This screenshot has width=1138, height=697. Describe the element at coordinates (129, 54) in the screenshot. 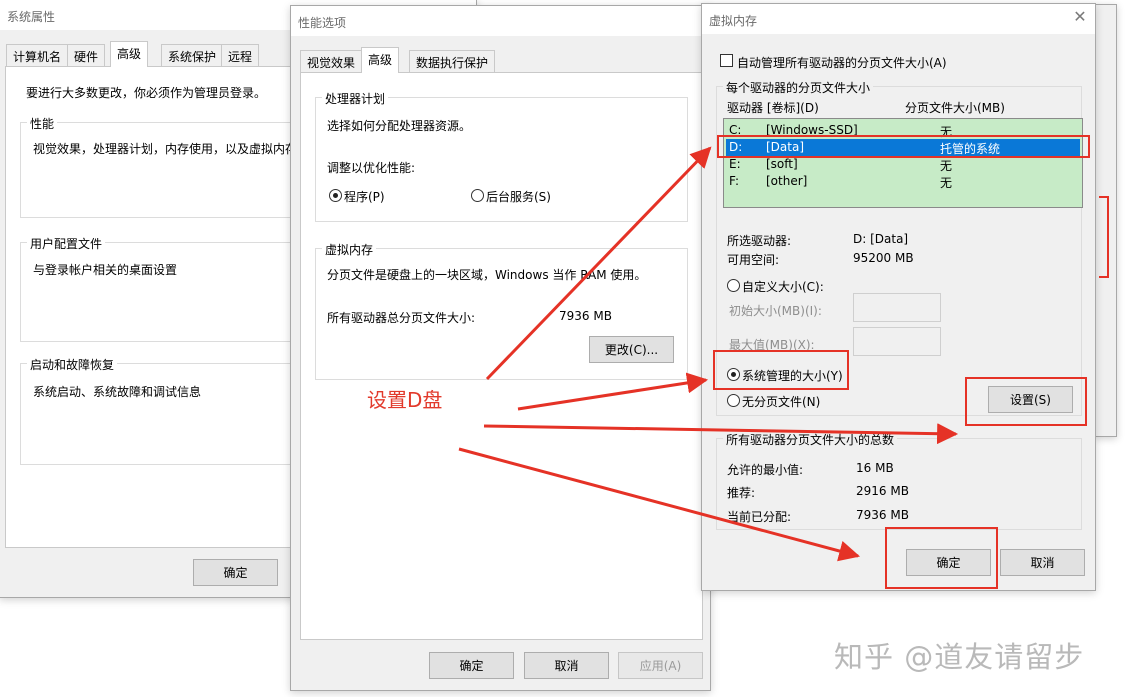

I see `tab-advanced: 高级` at that location.